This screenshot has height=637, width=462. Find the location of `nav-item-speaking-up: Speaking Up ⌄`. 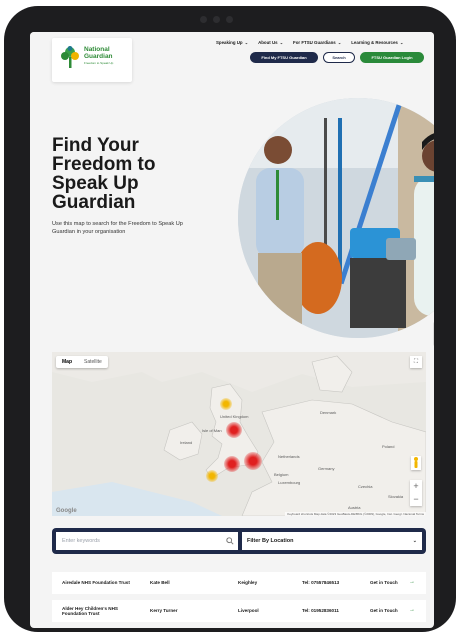

nav-item-speaking-up: Speaking Up ⌄ is located at coordinates (232, 42).